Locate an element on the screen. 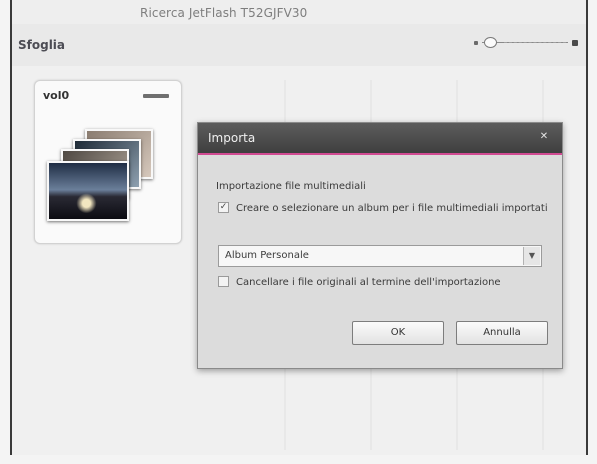 The height and width of the screenshot is (464, 597). album-select: Album Personale ▼ is located at coordinates (380, 256).